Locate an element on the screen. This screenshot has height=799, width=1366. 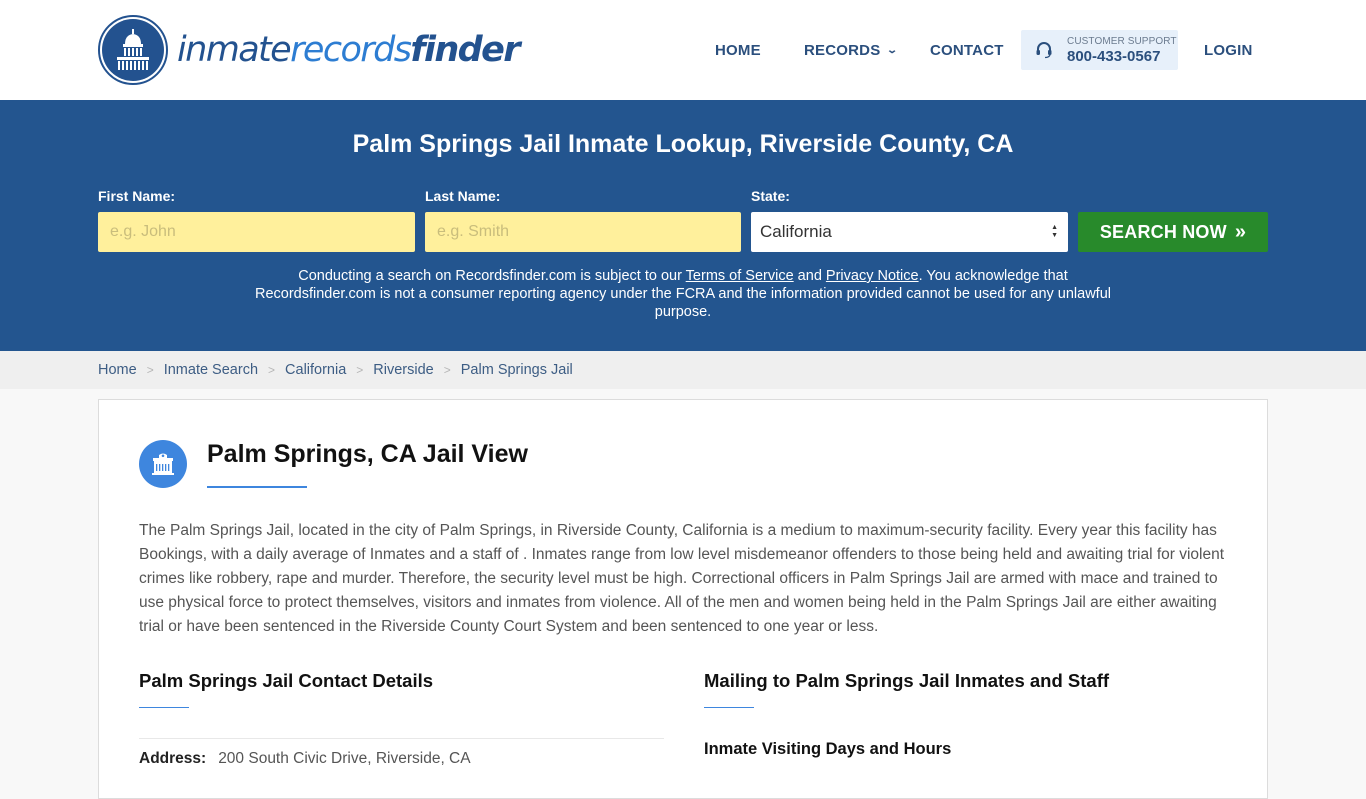
support-phone: 800-433-0567 is located at coordinates (1122, 56).